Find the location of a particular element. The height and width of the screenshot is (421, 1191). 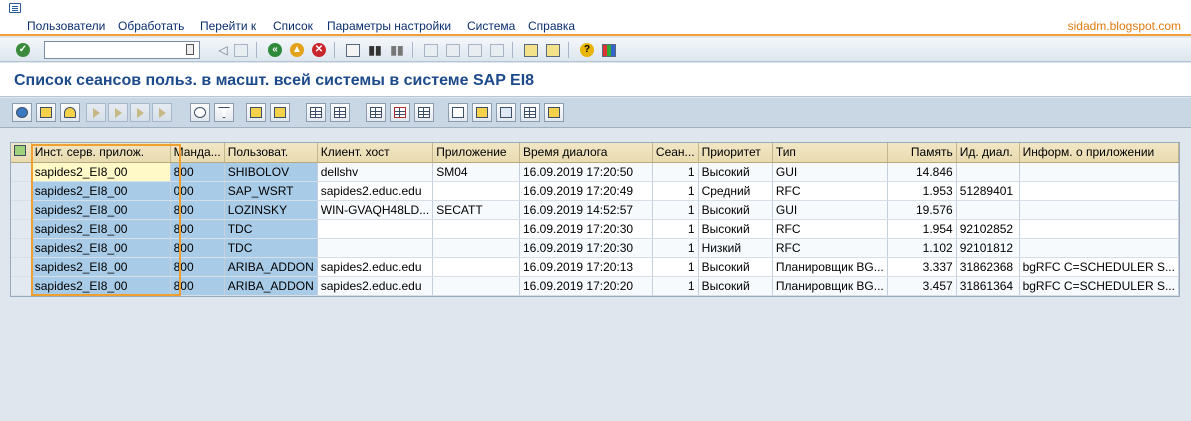

sort-descending-button is located at coordinates (280, 112).